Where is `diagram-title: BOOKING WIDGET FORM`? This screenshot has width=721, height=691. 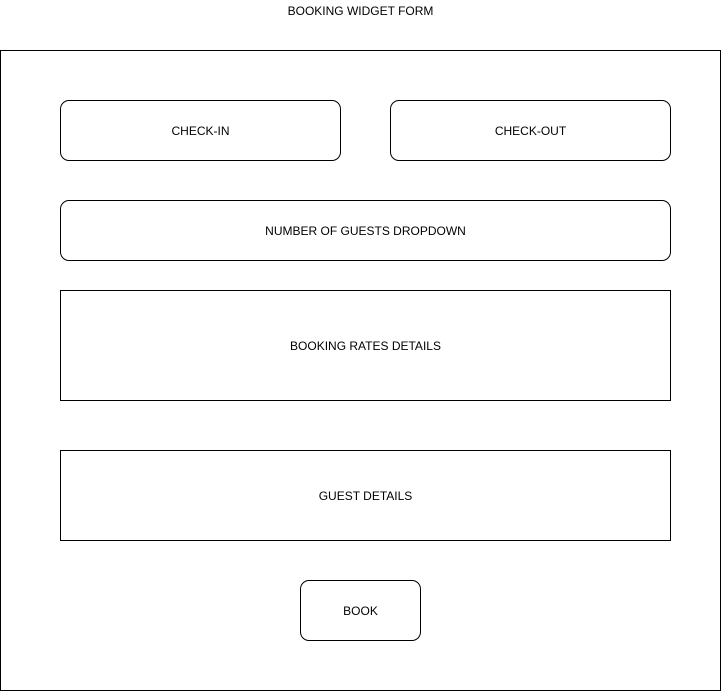
diagram-title: BOOKING WIDGET FORM is located at coordinates (360, 11).